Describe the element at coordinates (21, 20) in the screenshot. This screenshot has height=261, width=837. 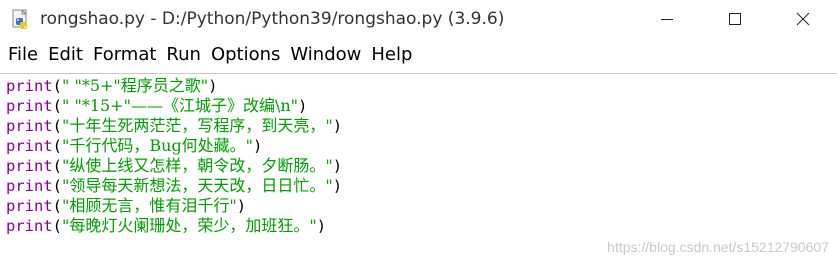
I see `python-file-icon` at that location.